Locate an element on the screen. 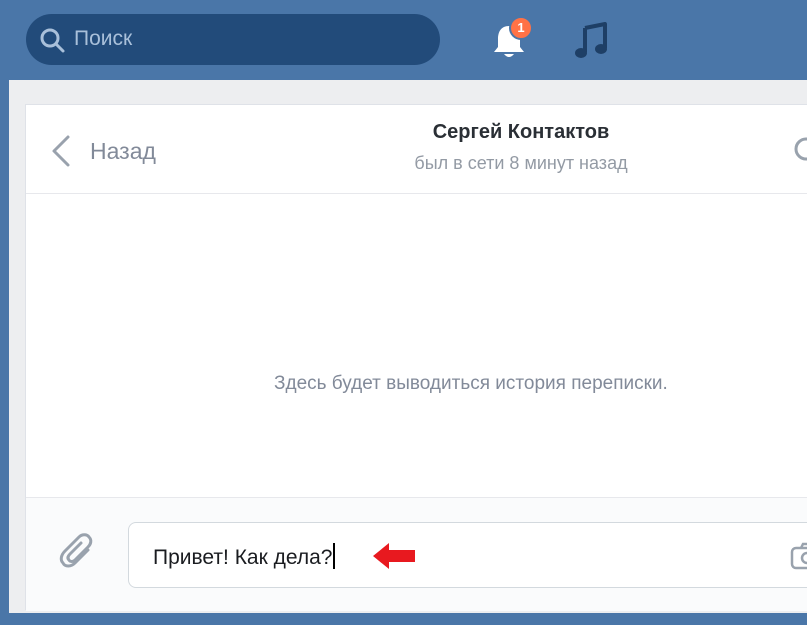 This screenshot has height=625, width=807. chevron-left-icon is located at coordinates (61, 151).